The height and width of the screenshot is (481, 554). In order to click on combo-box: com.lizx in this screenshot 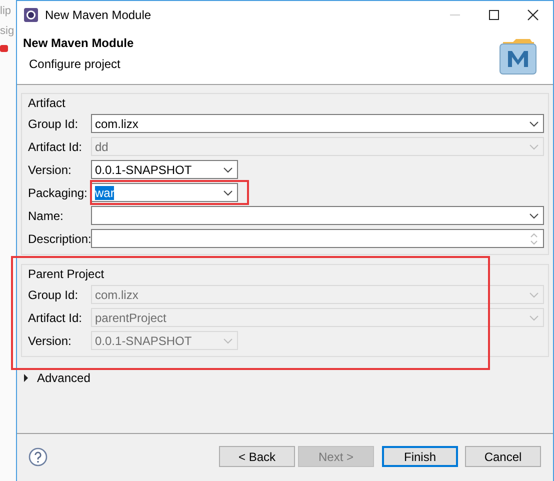, I will do `click(317, 123)`.